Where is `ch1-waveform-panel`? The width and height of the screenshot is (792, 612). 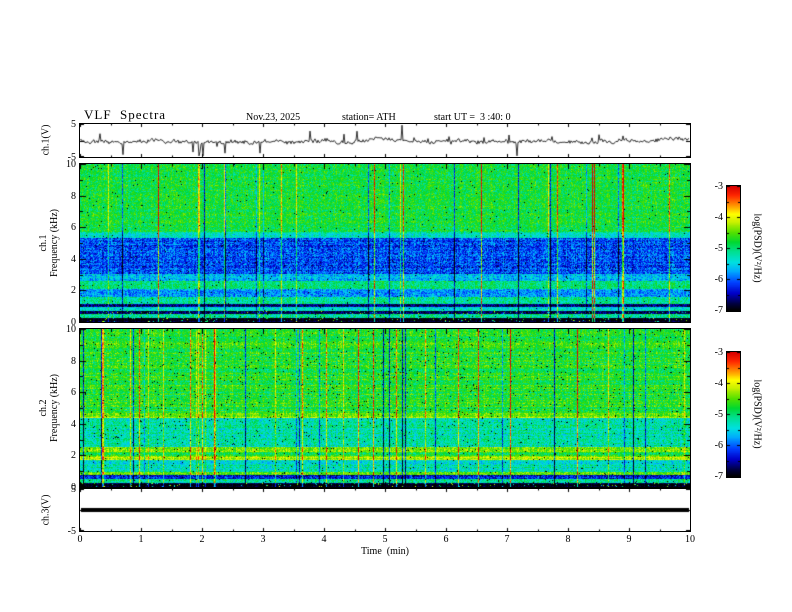
ch1-waveform-panel is located at coordinates (385, 140).